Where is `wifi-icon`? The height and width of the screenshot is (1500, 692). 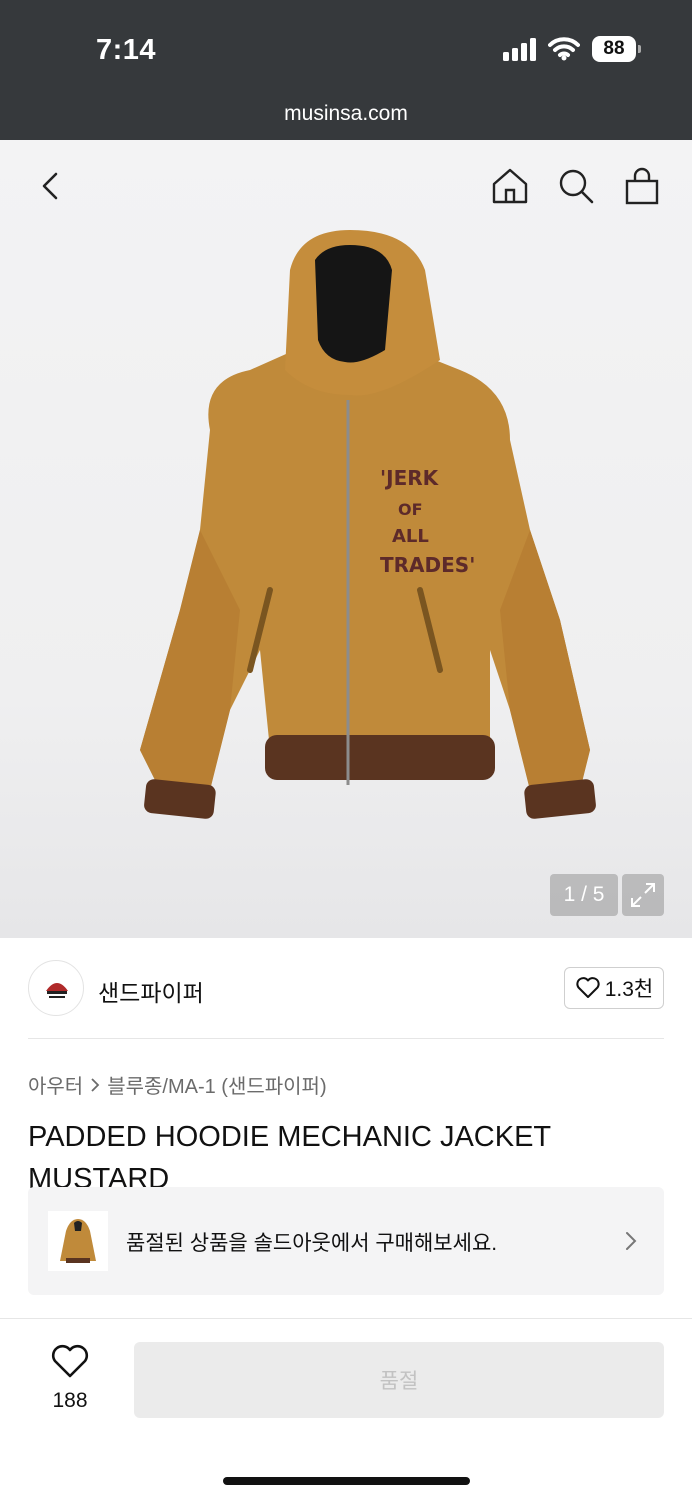 wifi-icon is located at coordinates (564, 49).